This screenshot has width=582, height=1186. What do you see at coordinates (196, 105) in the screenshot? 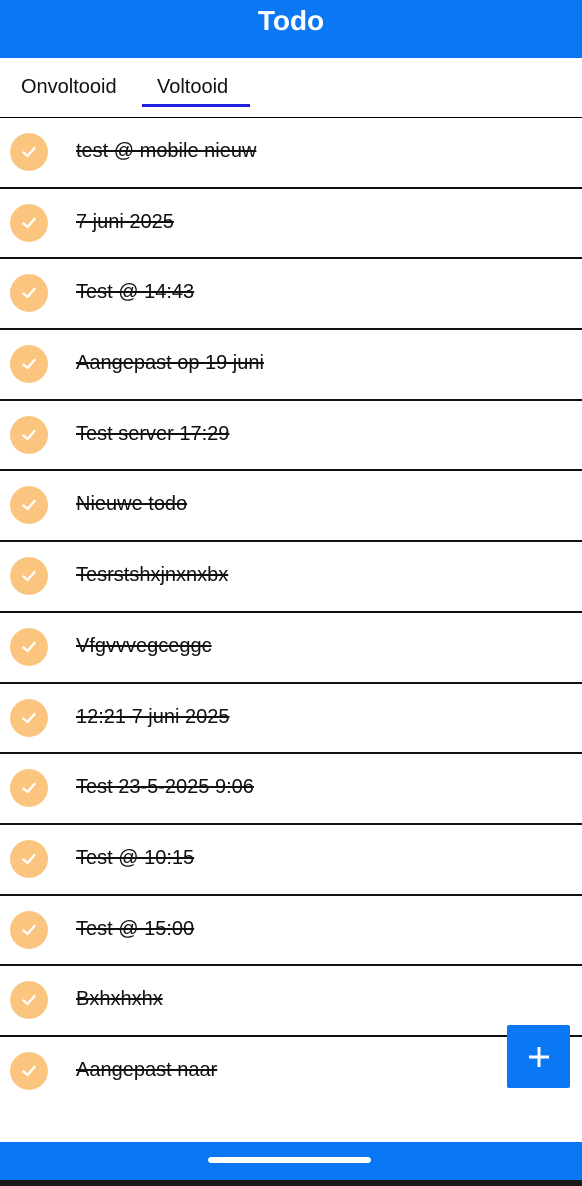
I see `tab-indicator` at bounding box center [196, 105].